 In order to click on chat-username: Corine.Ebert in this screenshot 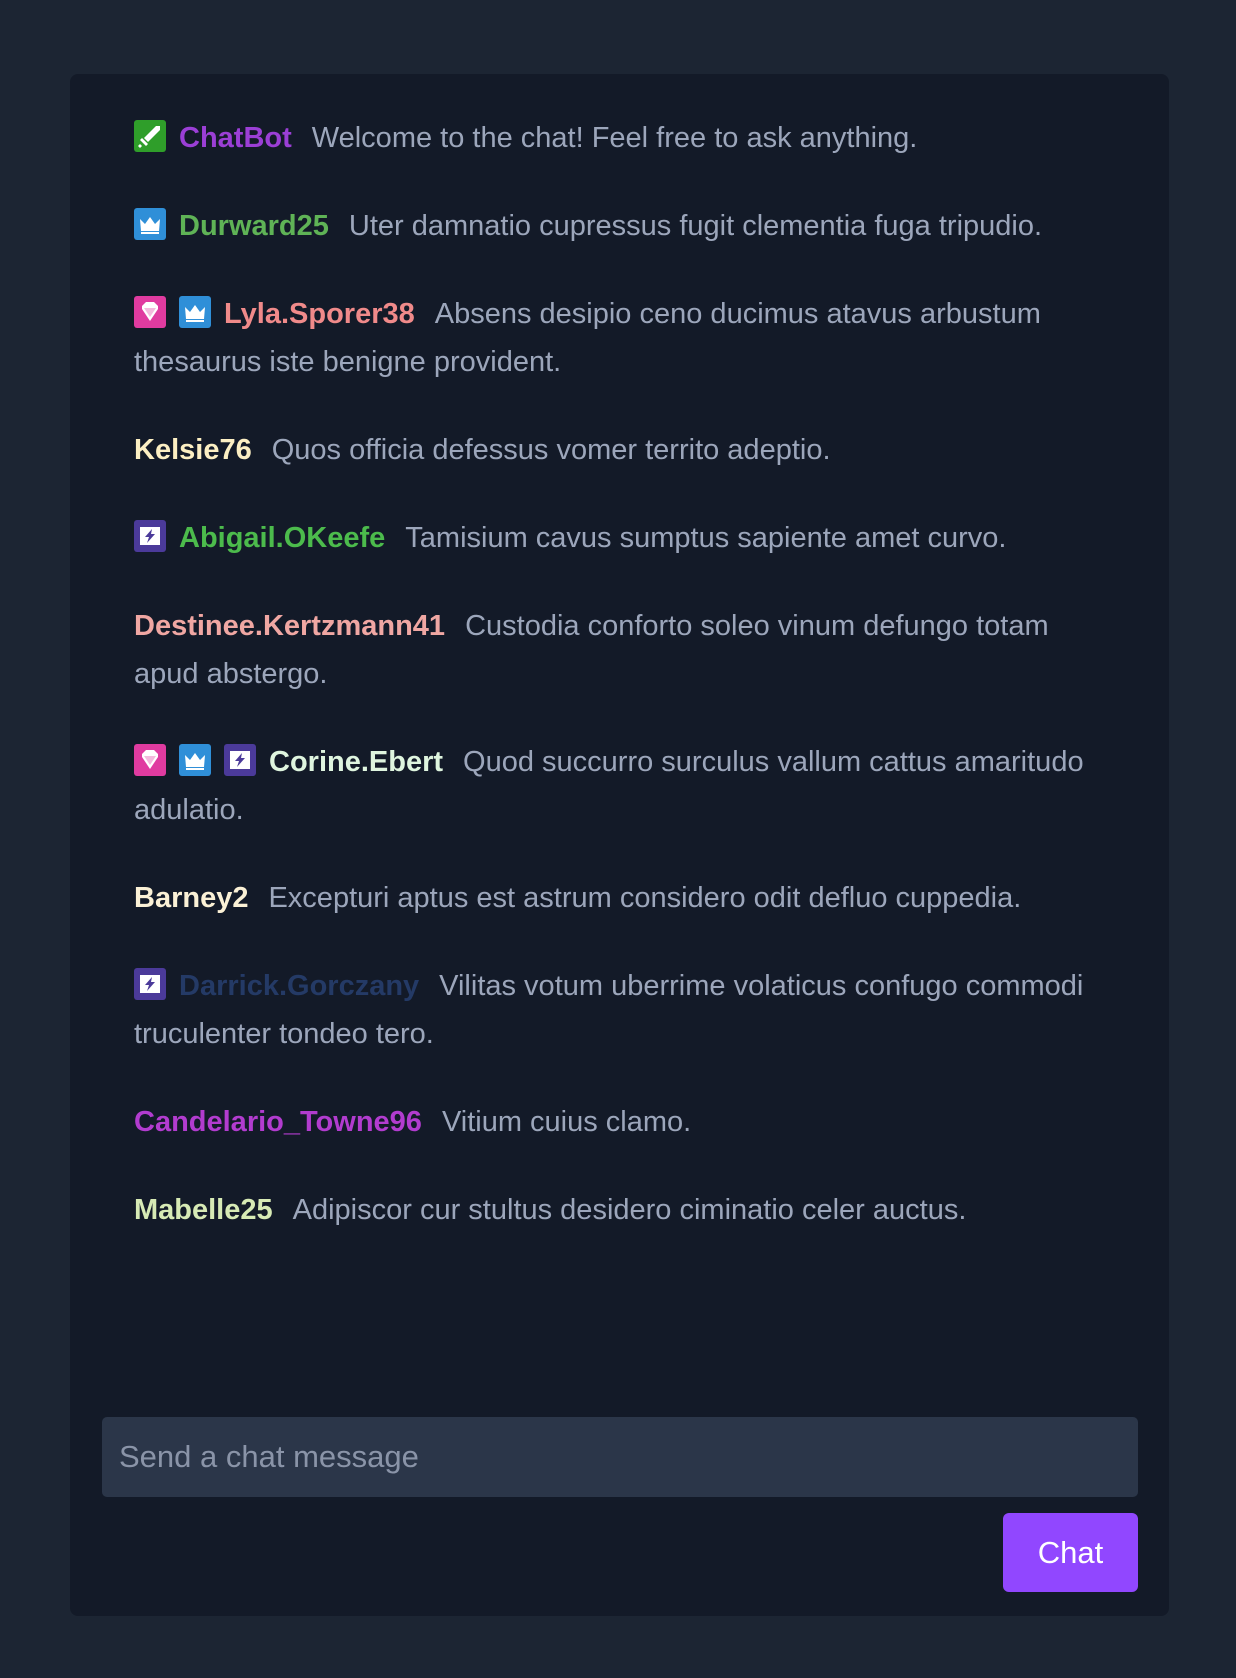, I will do `click(356, 762)`.